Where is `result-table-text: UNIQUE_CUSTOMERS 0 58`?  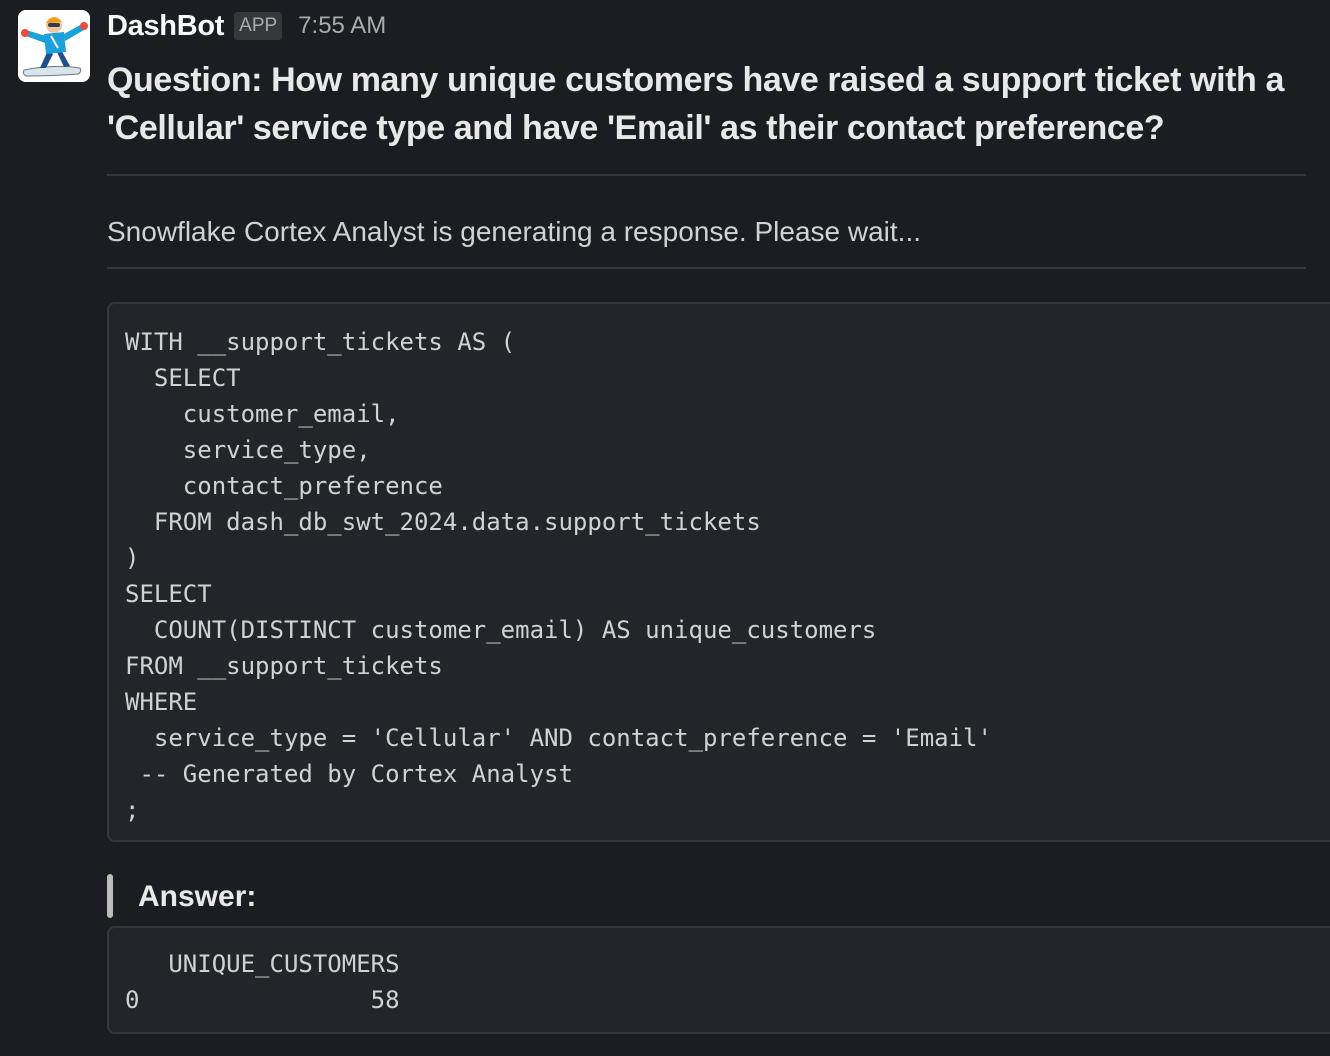 result-table-text: UNIQUE_CUSTOMERS 0 58 is located at coordinates (262, 982).